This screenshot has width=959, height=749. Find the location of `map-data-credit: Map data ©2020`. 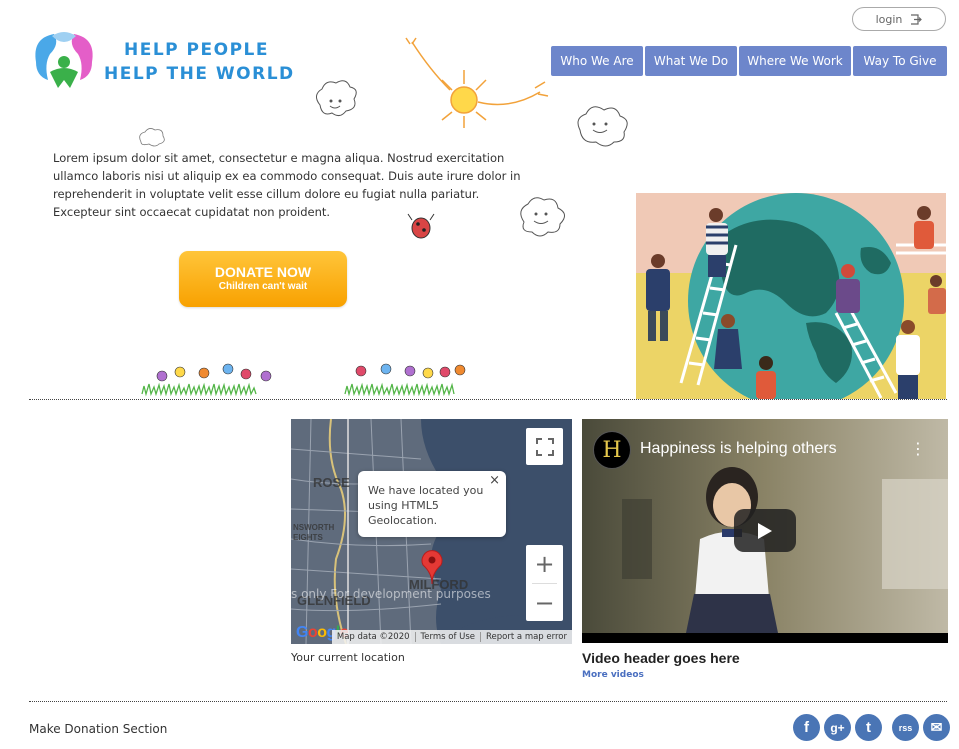

map-data-credit: Map data ©2020 is located at coordinates (373, 637).